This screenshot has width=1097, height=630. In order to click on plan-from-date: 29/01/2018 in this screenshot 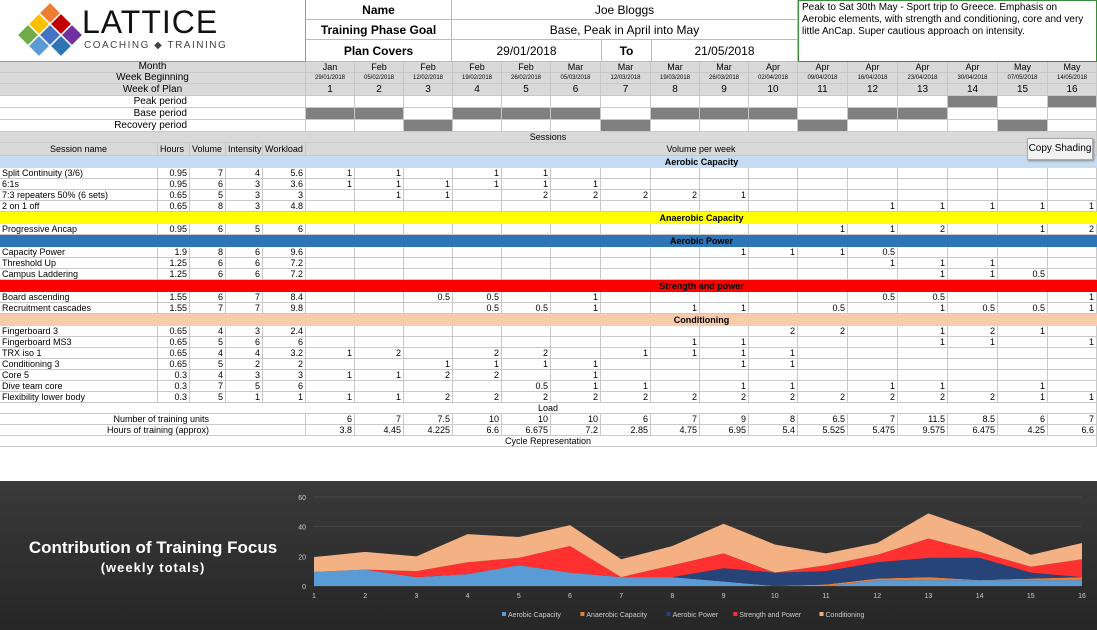, I will do `click(527, 51)`.